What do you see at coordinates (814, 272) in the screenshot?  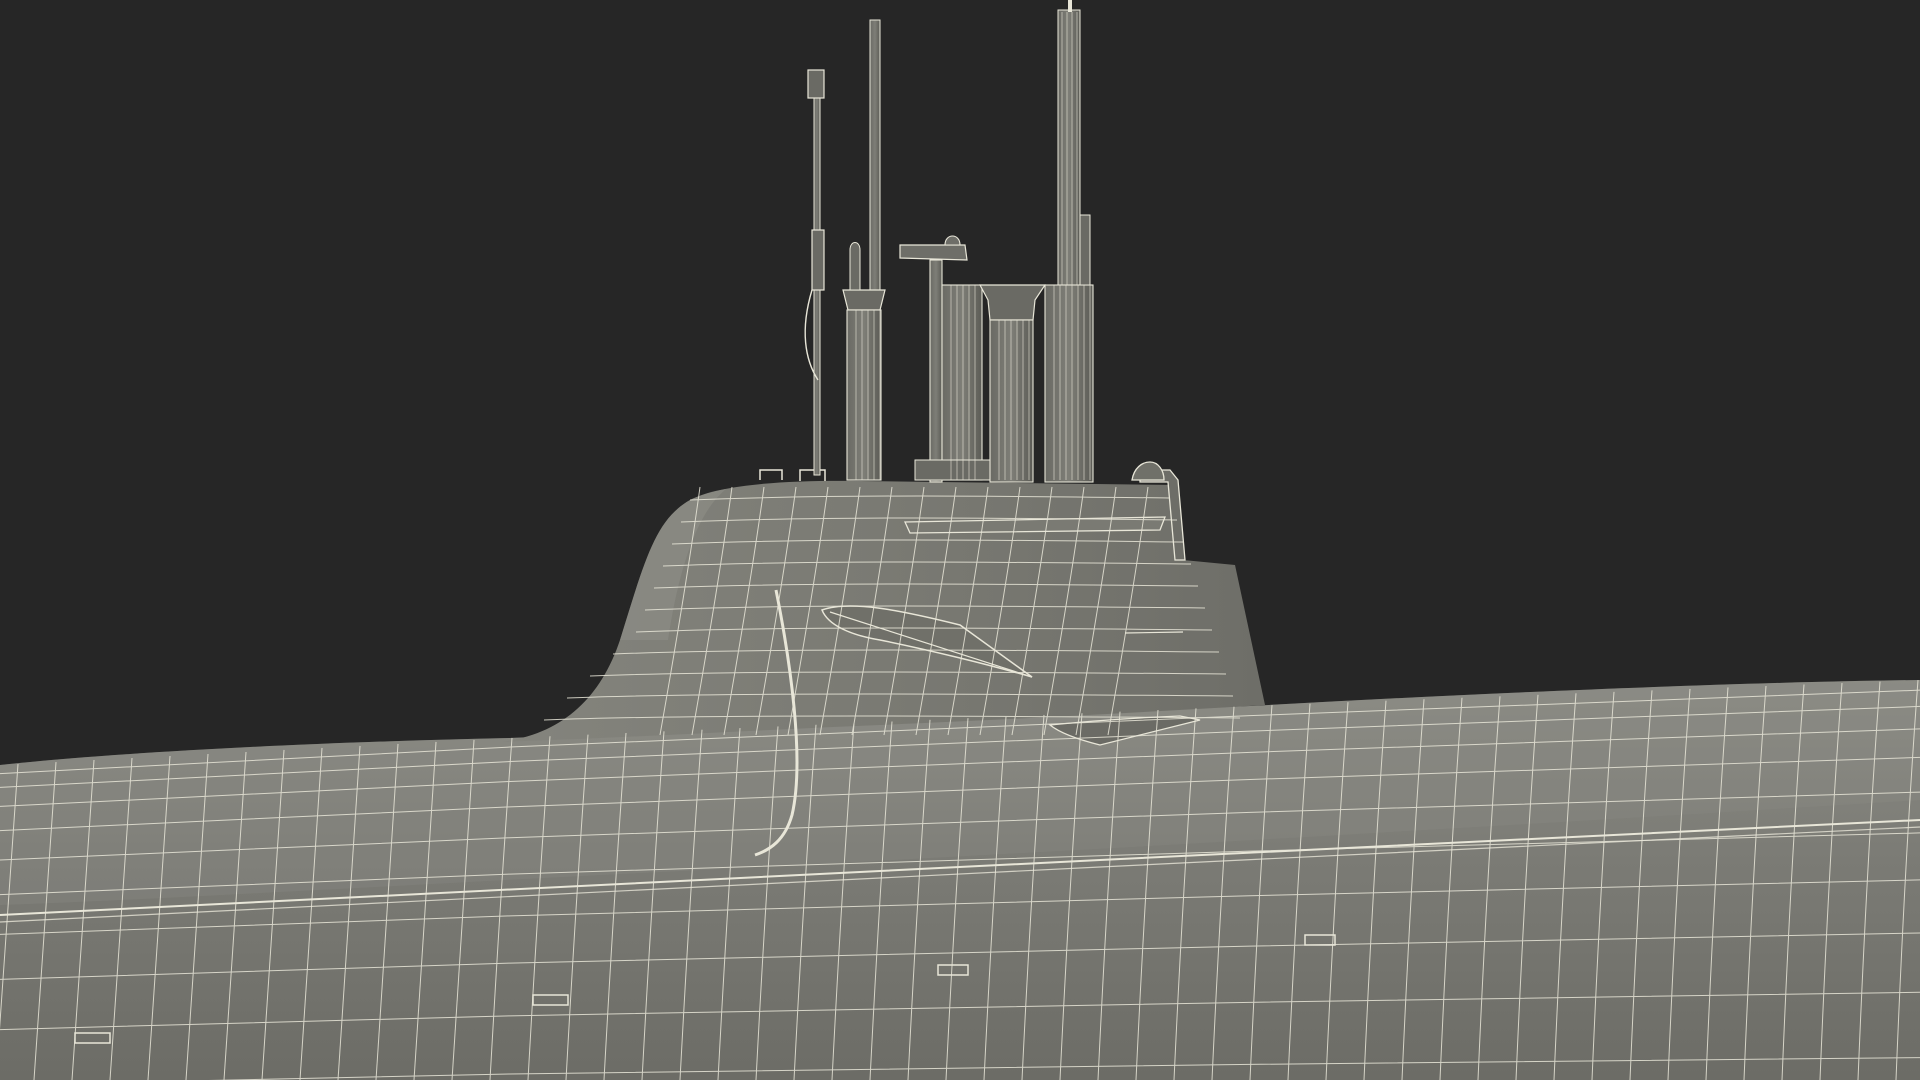 I see `mast-antenna-left` at bounding box center [814, 272].